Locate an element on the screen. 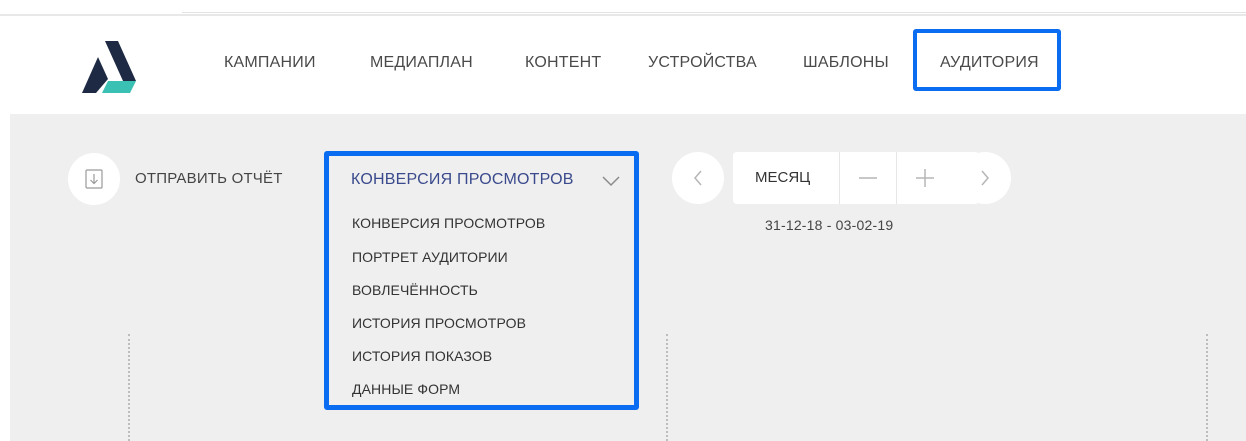 This screenshot has height=441, width=1246. chevron-left-icon is located at coordinates (698, 178).